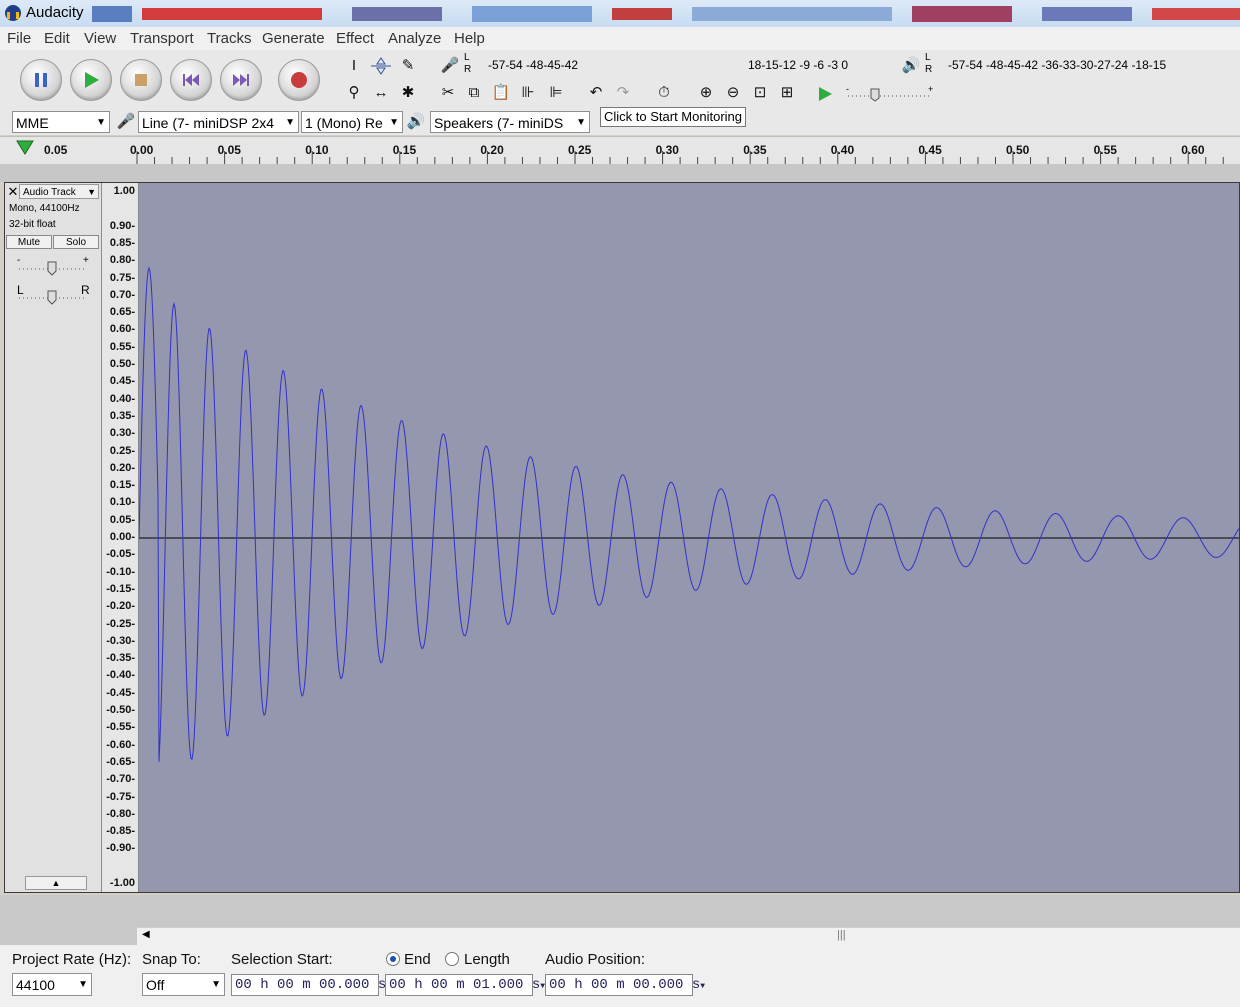  Describe the element at coordinates (452, 959) in the screenshot. I see `length-radio` at that location.